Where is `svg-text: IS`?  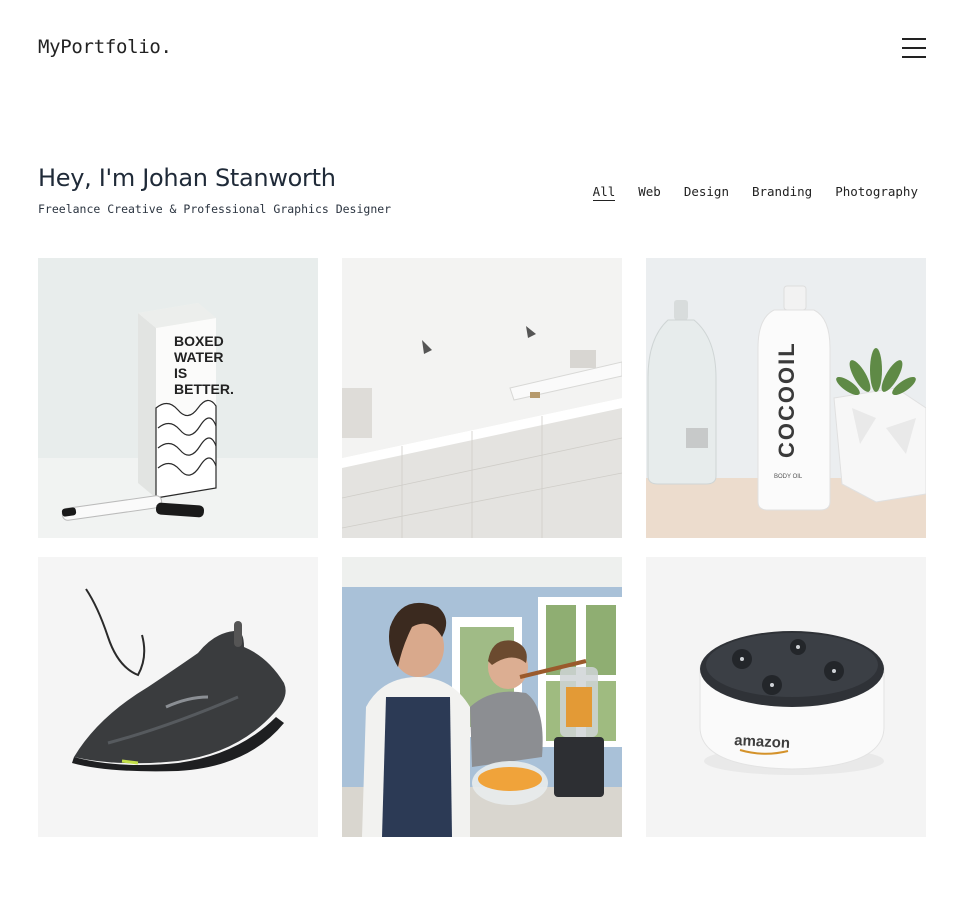
svg-text: IS is located at coordinates (180, 373).